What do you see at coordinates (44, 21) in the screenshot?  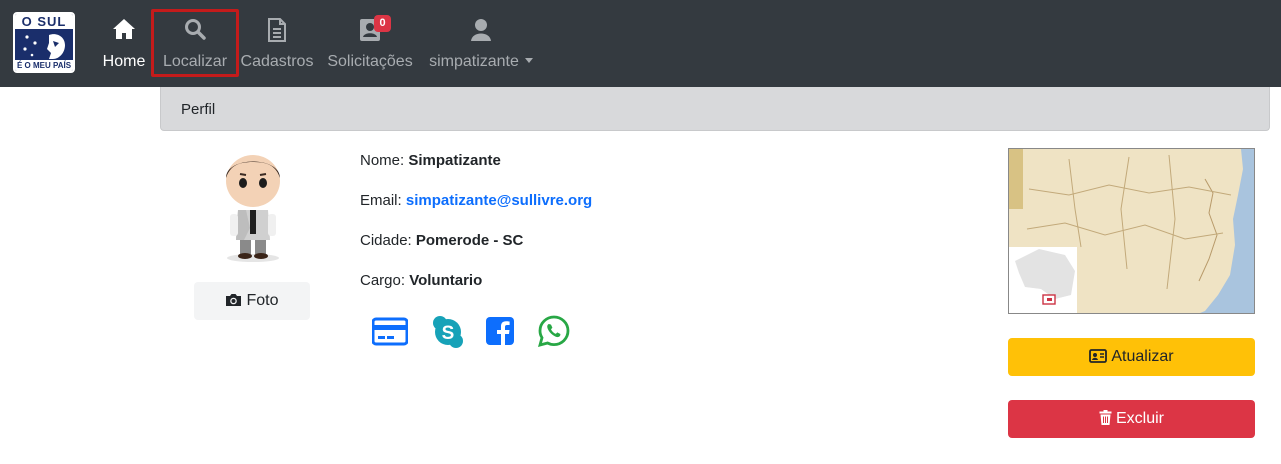 I see `logo-top-text: O SUL` at bounding box center [44, 21].